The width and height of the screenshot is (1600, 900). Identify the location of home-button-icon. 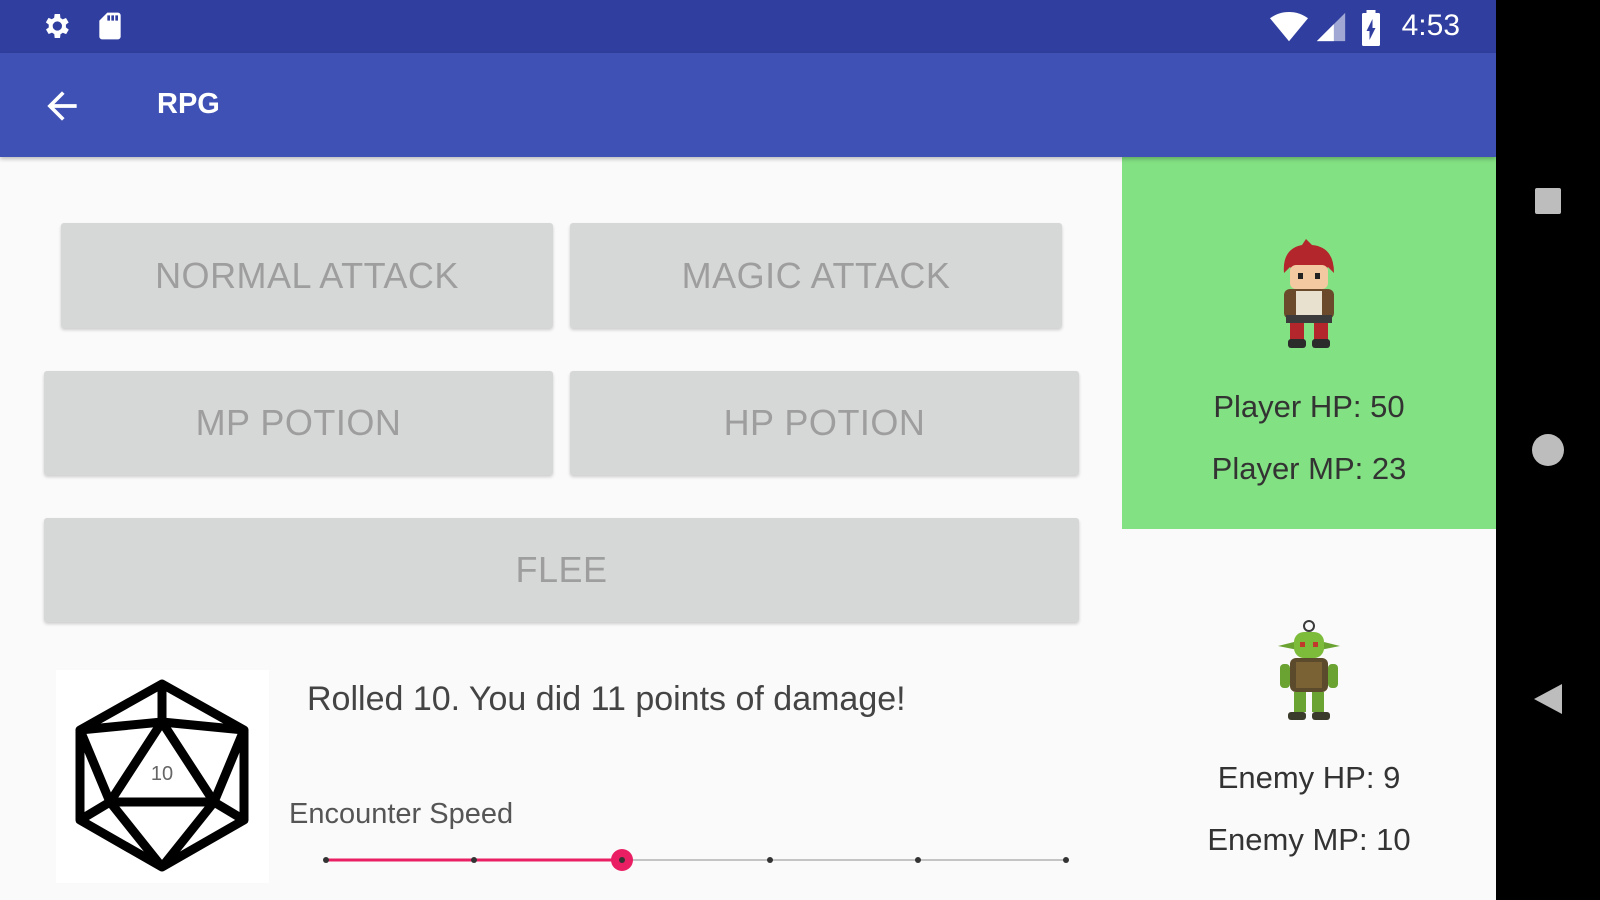
(1548, 450).